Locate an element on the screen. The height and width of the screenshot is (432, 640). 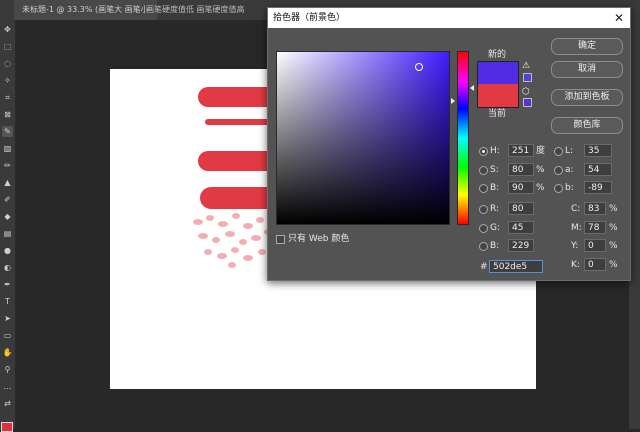
blue-label: B: is located at coordinates (495, 246).